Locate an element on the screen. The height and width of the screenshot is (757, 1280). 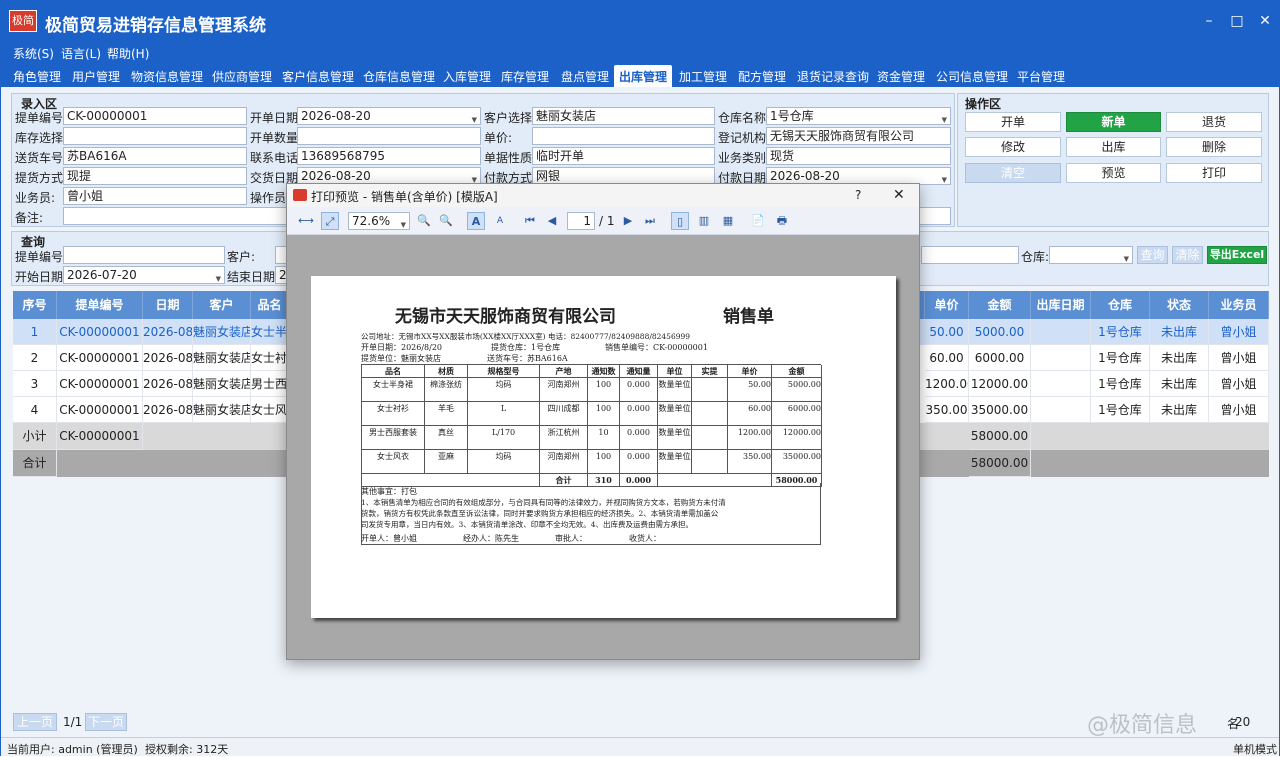
tab-formula: 配方管理 is located at coordinates (762, 76).